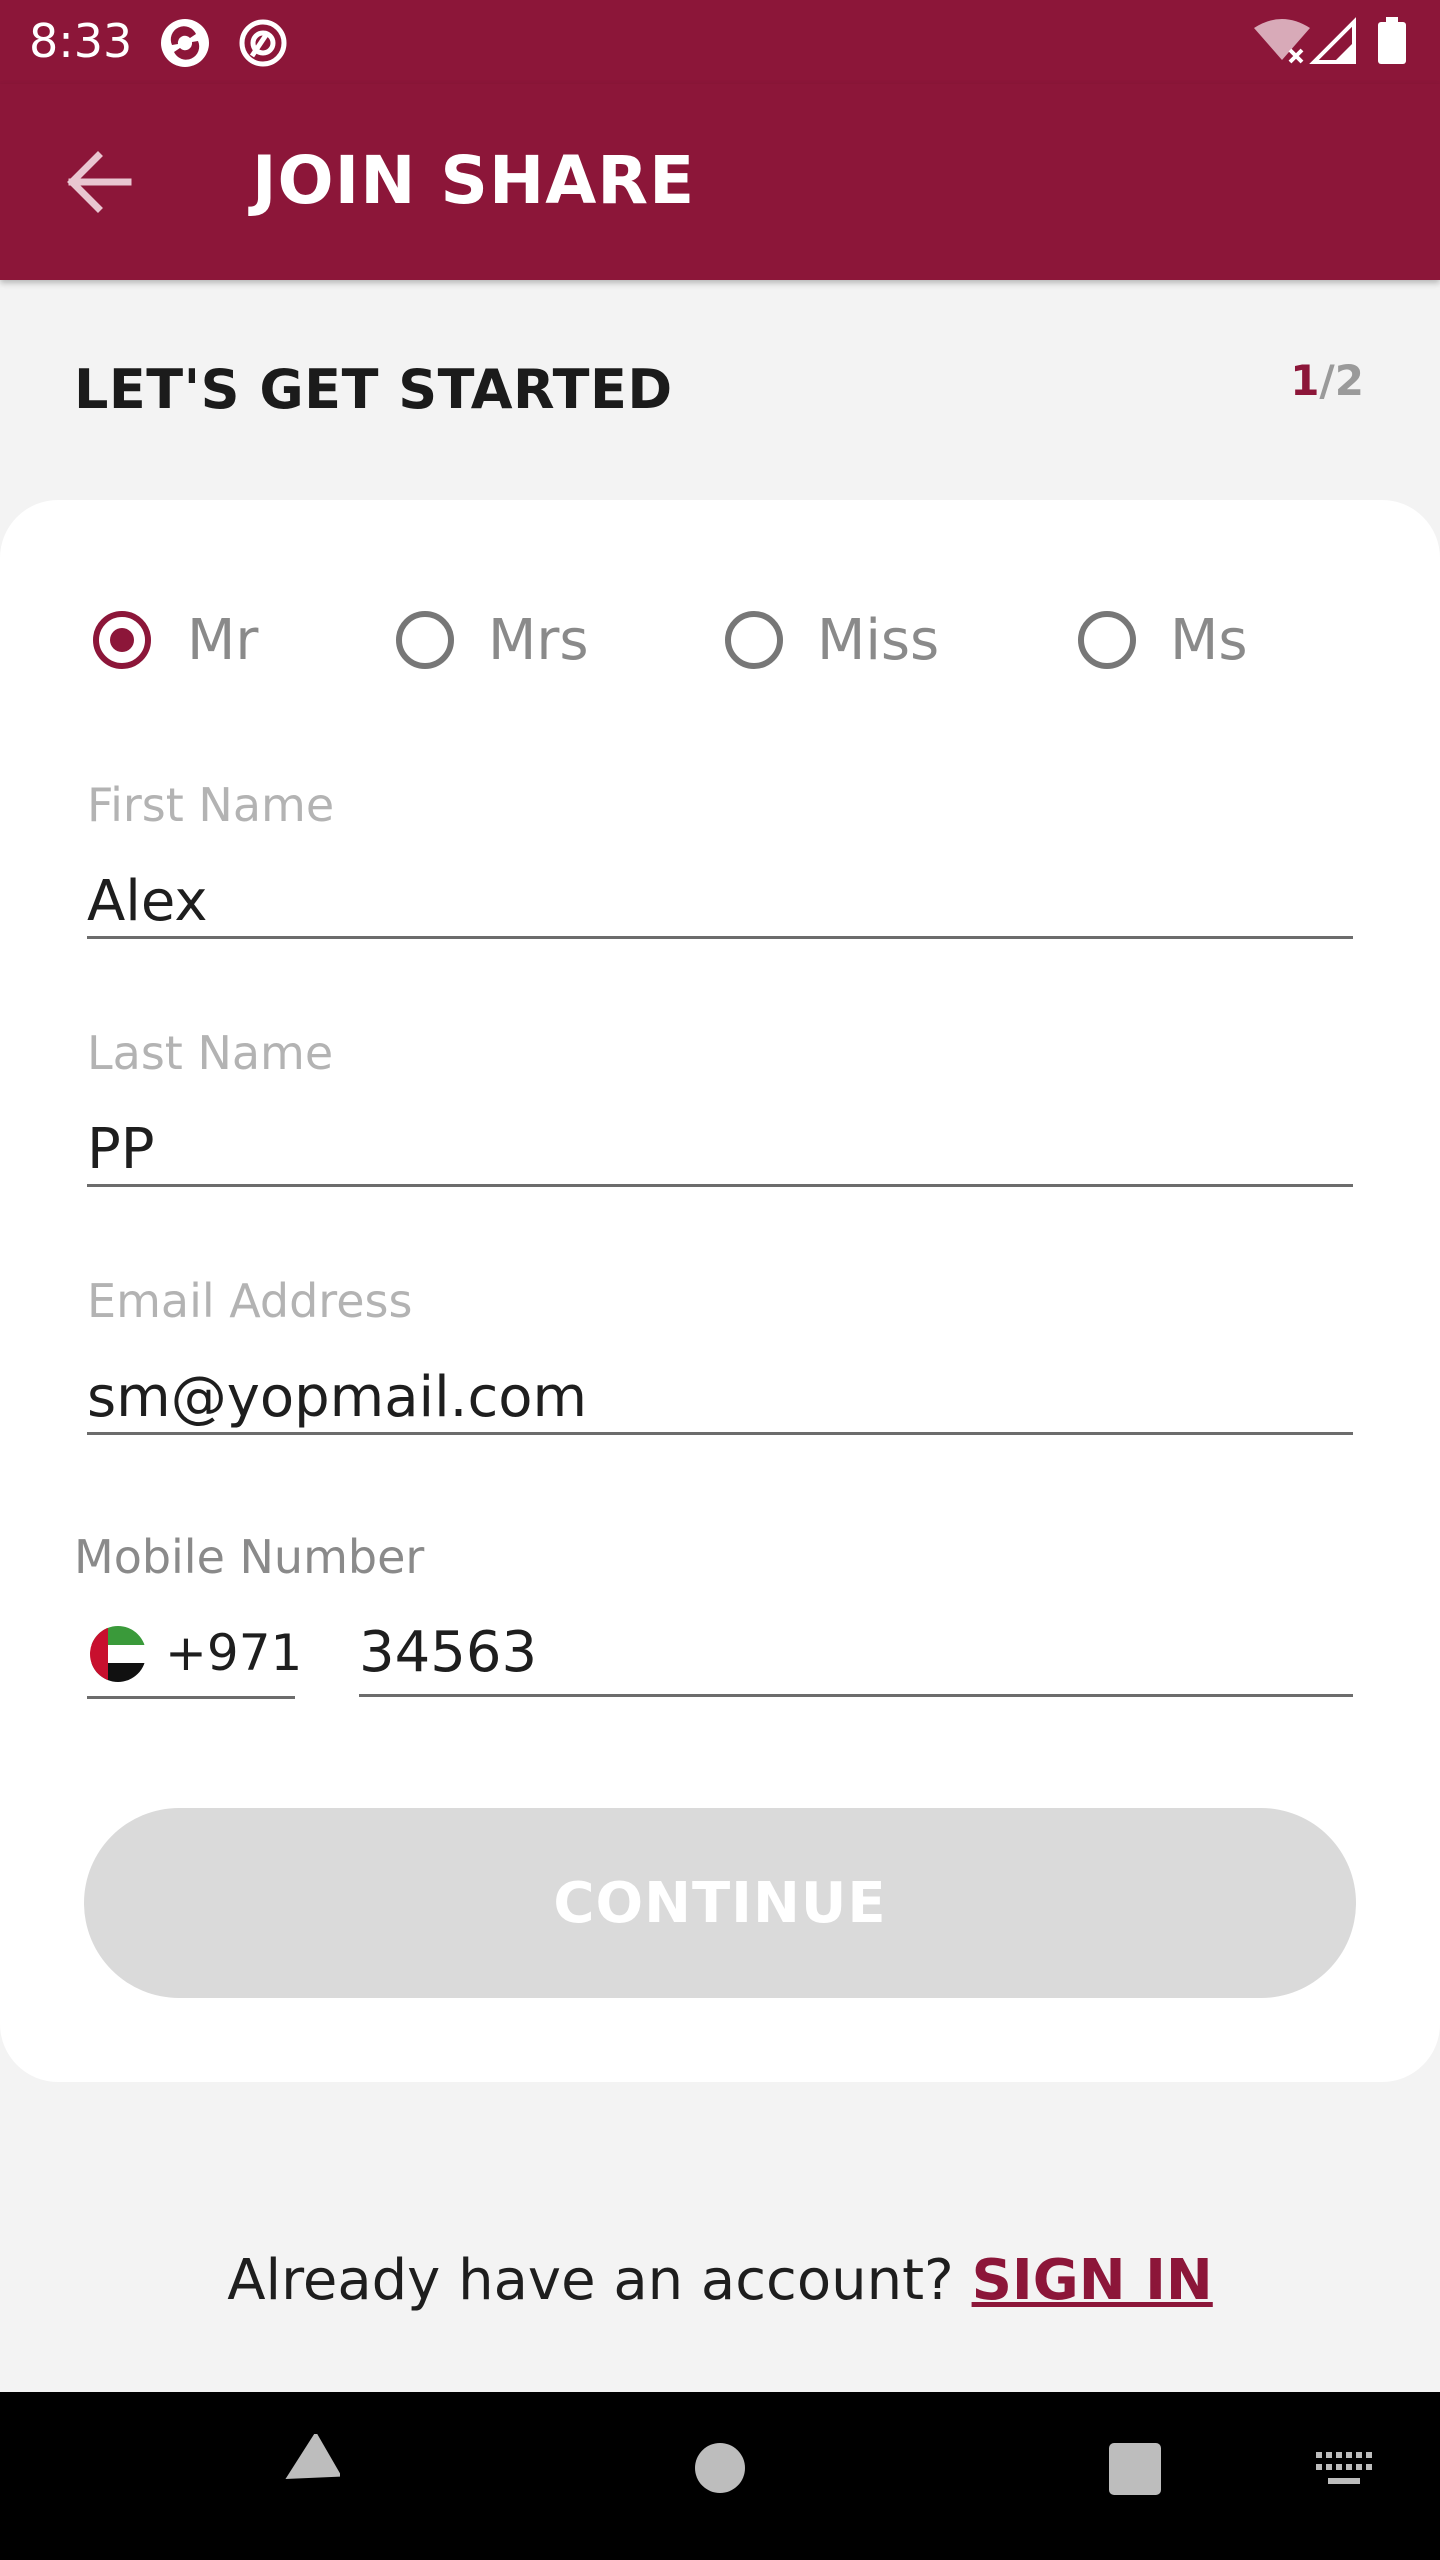 The height and width of the screenshot is (2560, 1440). What do you see at coordinates (878, 640) in the screenshot?
I see `radio-label: Miss` at bounding box center [878, 640].